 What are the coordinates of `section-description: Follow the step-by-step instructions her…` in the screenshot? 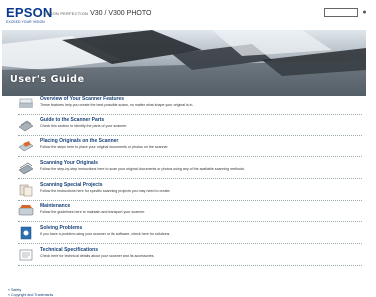 It's located at (142, 169).